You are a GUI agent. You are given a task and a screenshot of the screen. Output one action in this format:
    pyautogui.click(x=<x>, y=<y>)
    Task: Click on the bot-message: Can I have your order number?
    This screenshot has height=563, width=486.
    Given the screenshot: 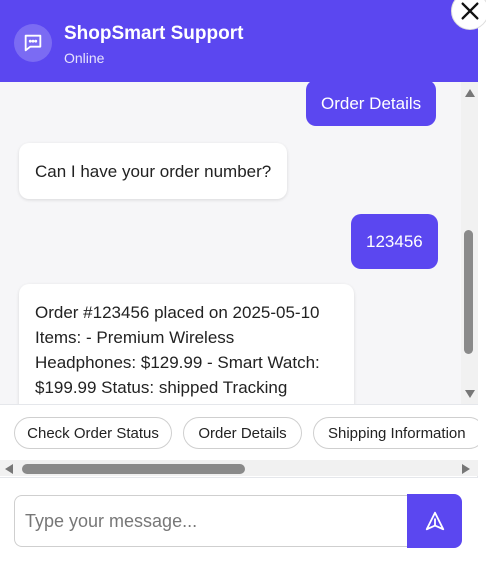 What is the action you would take?
    pyautogui.click(x=153, y=171)
    